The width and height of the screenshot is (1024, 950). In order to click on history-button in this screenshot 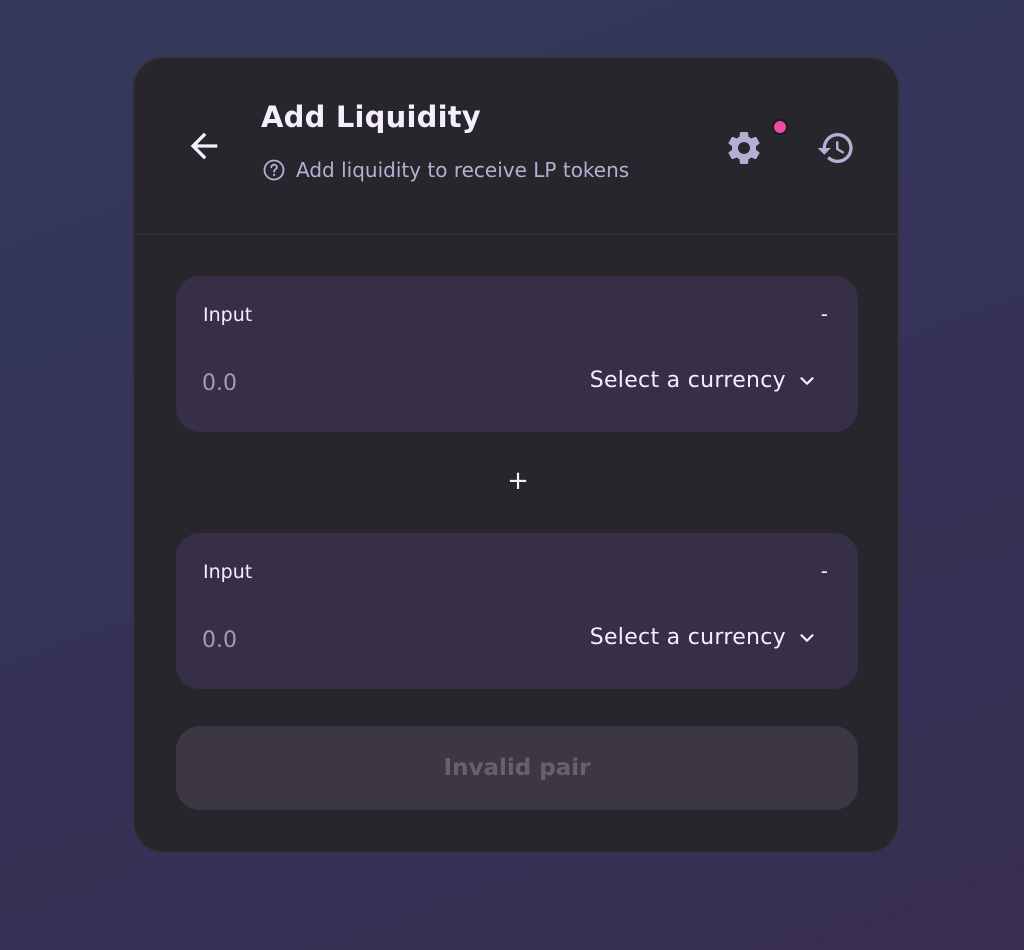, I will do `click(836, 148)`.